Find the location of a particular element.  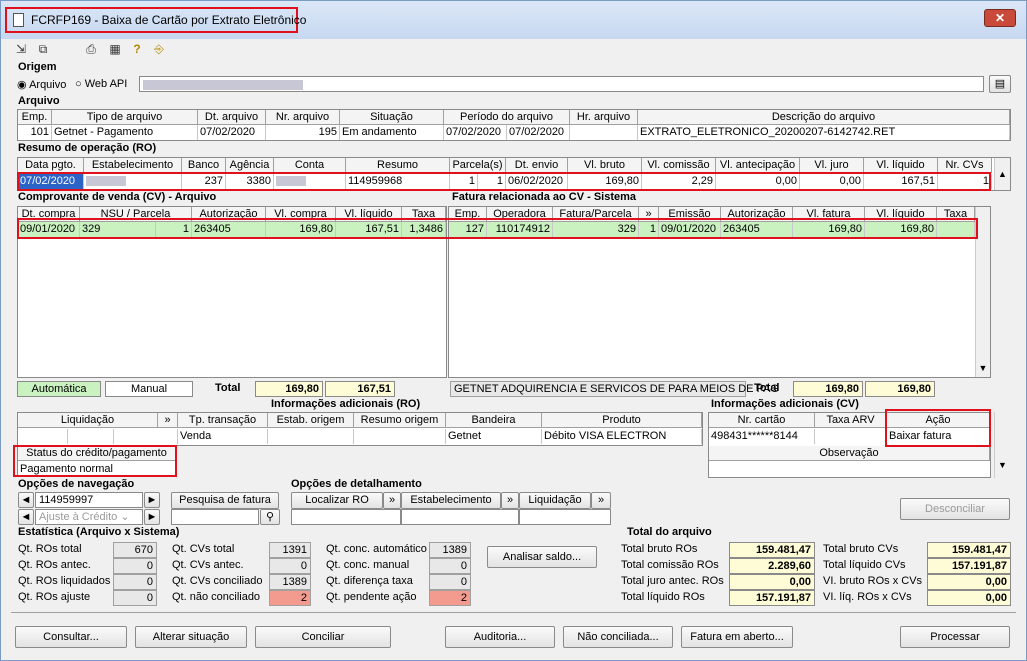

pesquisa-field is located at coordinates (215, 517).